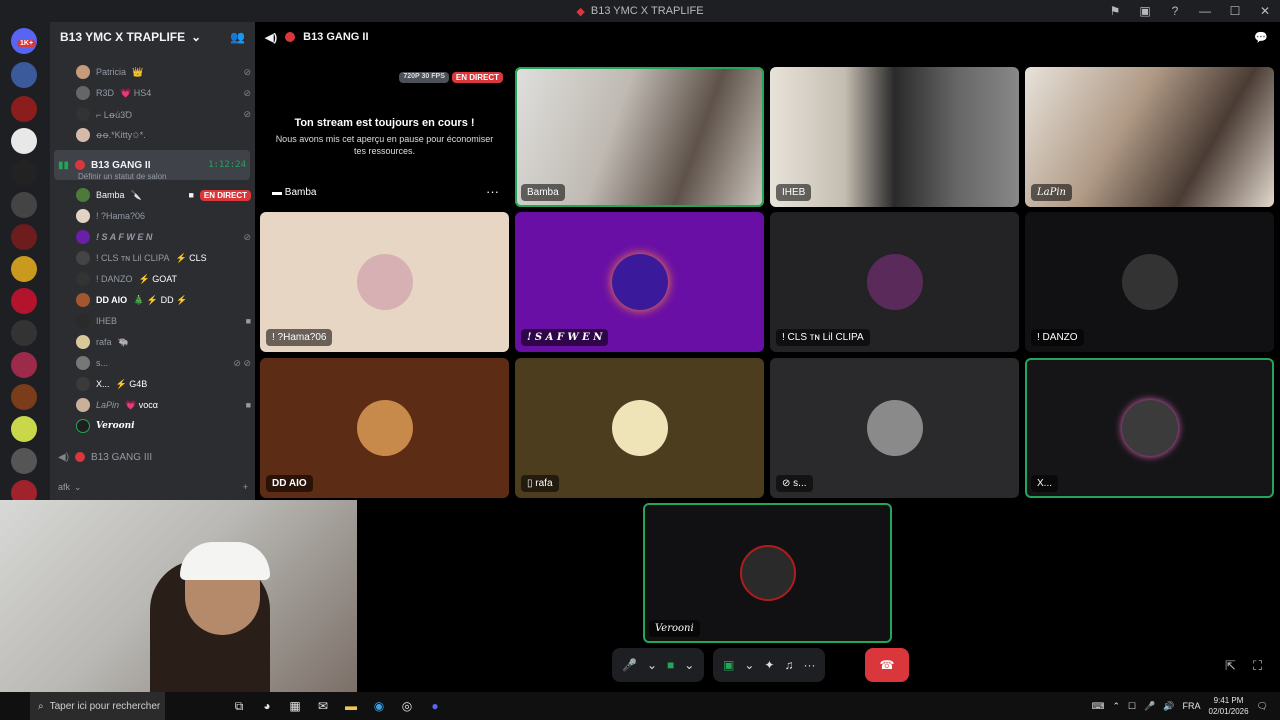 Image resolution: width=1280 pixels, height=720 pixels. I want to click on chat-icon: 💬, so click(1261, 37).